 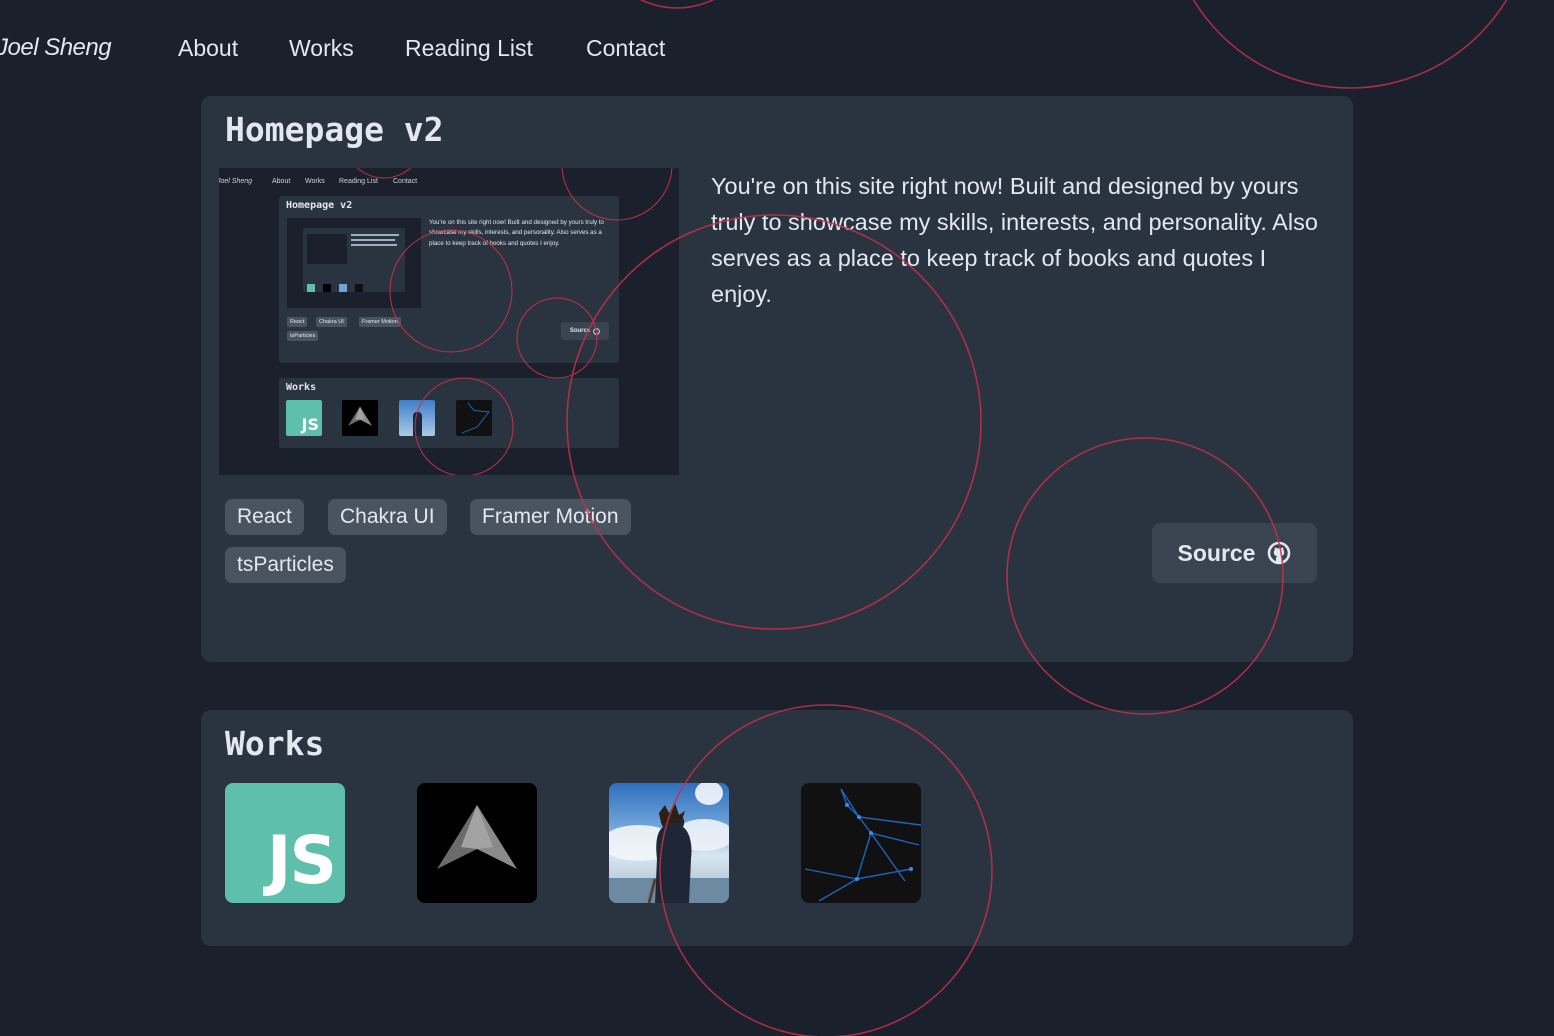 What do you see at coordinates (1216, 552) in the screenshot?
I see `source-label: Source` at bounding box center [1216, 552].